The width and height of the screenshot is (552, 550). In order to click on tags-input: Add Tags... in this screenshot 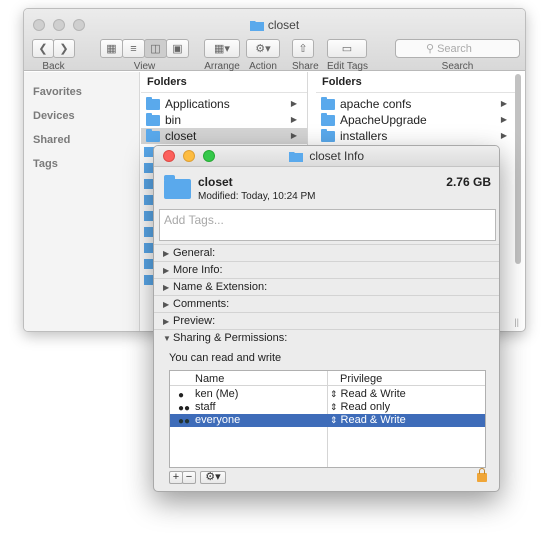, I will do `click(327, 225)`.